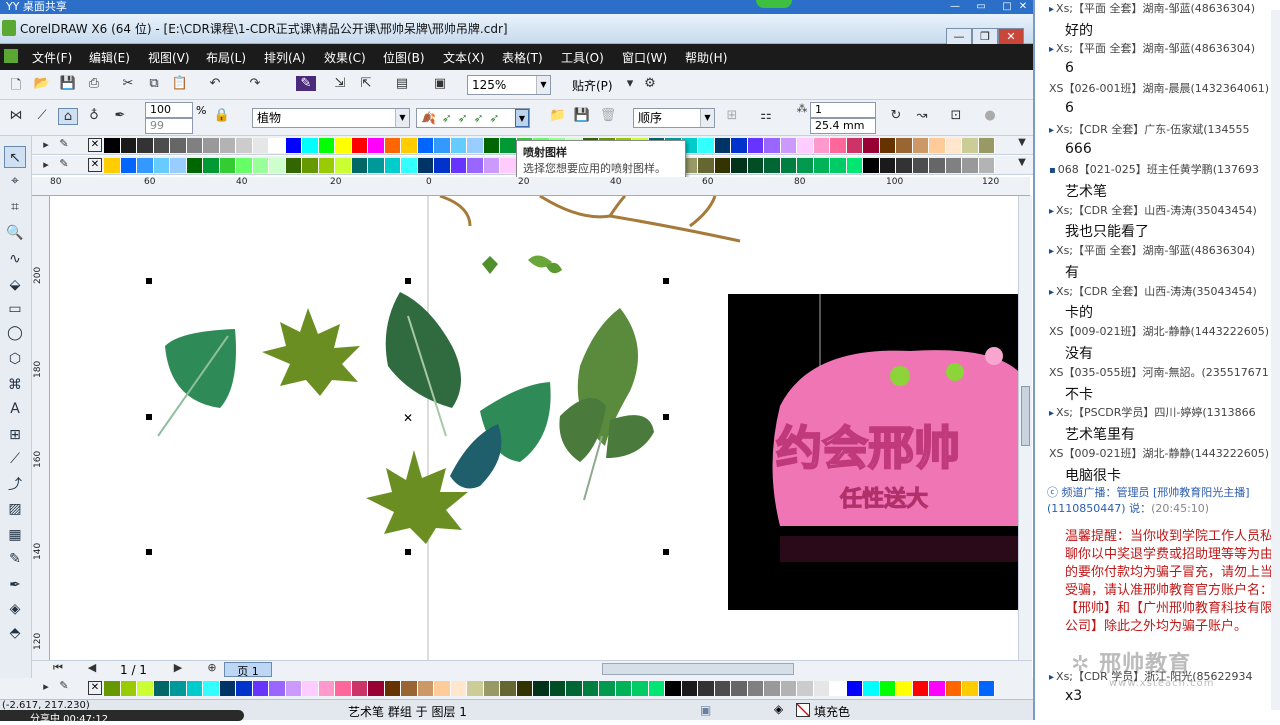  I want to click on open-spraylist-icon: 📁, so click(558, 115).